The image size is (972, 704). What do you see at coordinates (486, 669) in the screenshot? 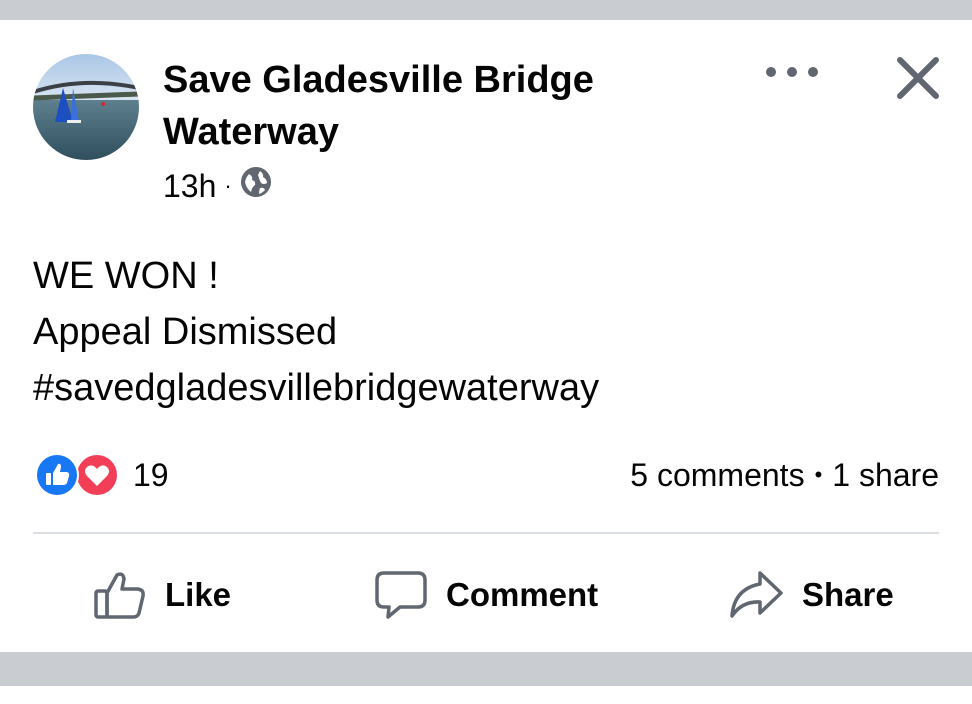
I see `bottom-separator-band` at bounding box center [486, 669].